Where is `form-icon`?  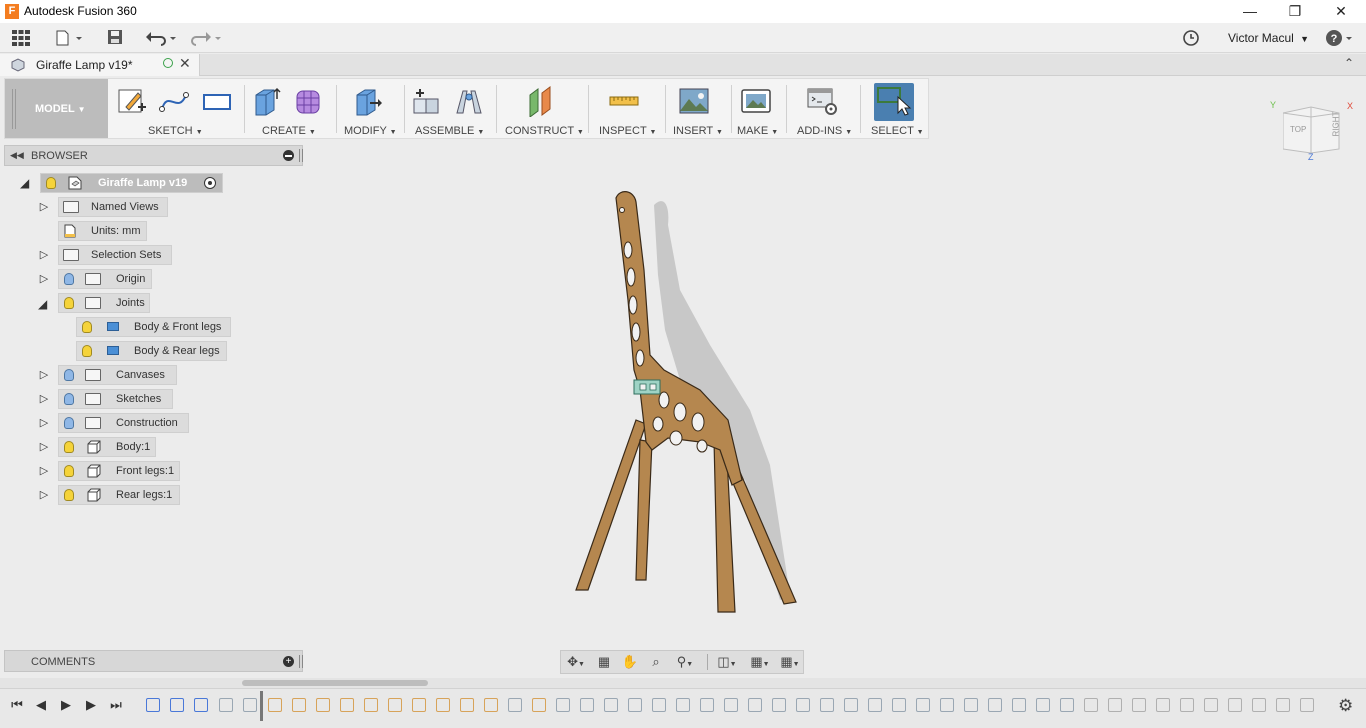
form-icon is located at coordinates (309, 101).